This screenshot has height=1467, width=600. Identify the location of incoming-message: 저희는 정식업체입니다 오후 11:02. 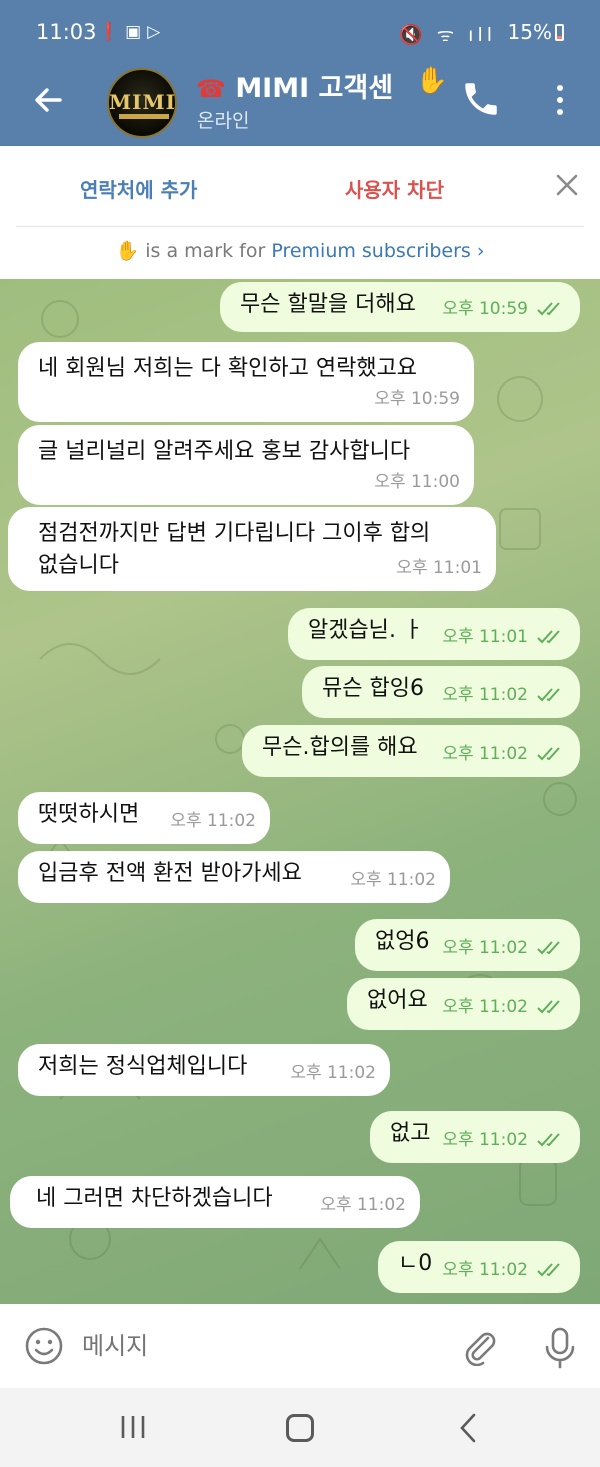
(204, 1070).